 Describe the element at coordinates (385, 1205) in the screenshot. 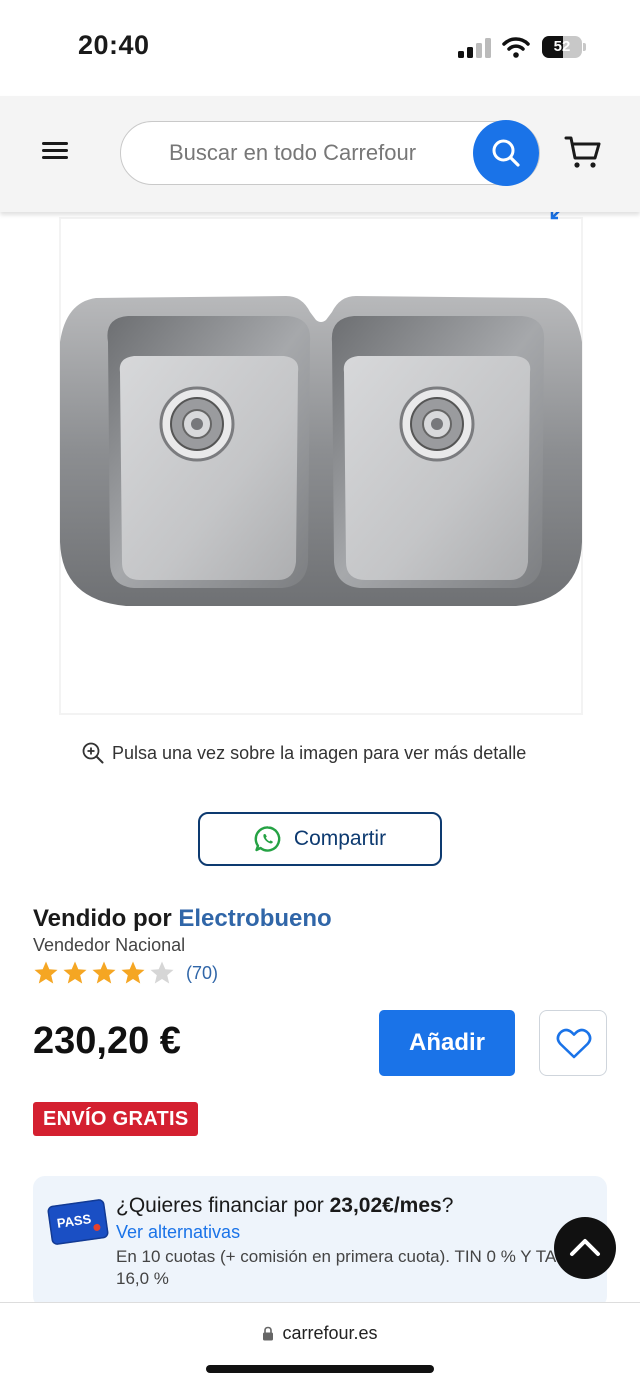

I see `finance-amount: 23,02€/mes` at that location.